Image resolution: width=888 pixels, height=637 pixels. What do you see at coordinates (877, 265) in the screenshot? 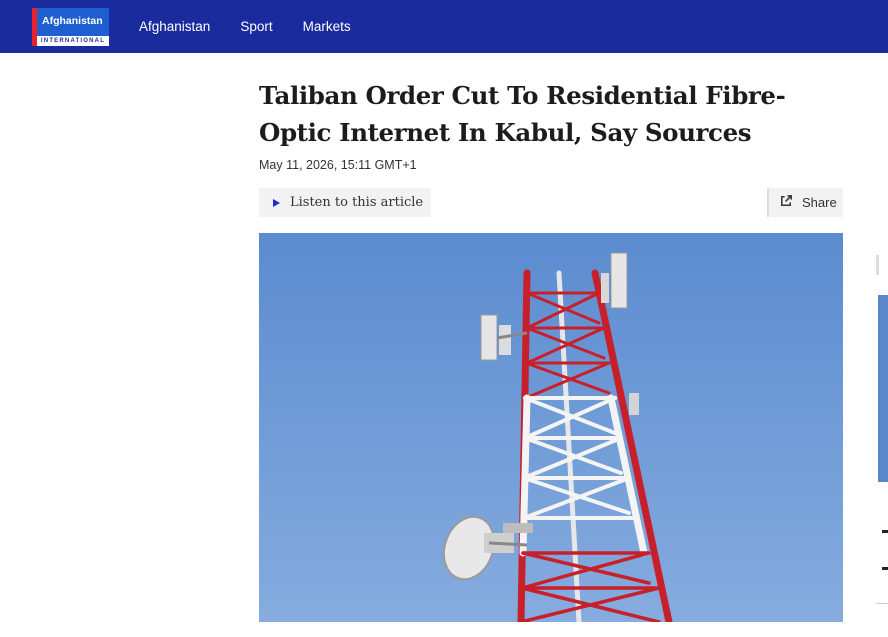
I see `sidebar-fragment` at bounding box center [877, 265].